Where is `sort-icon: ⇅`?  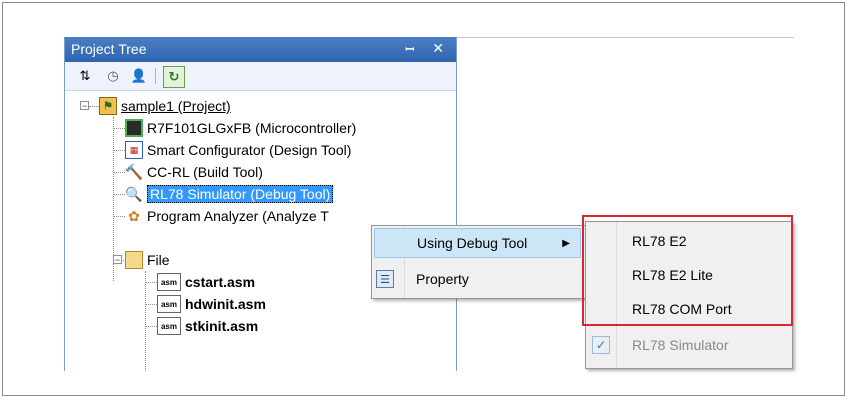 sort-icon: ⇅ is located at coordinates (85, 76).